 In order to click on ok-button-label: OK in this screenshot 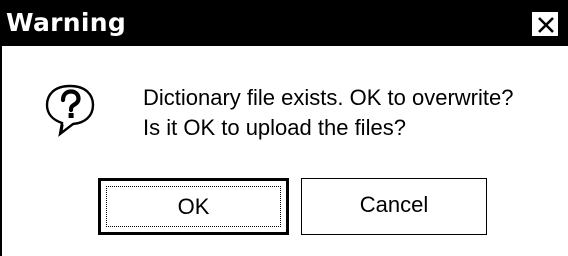, I will do `click(193, 206)`.